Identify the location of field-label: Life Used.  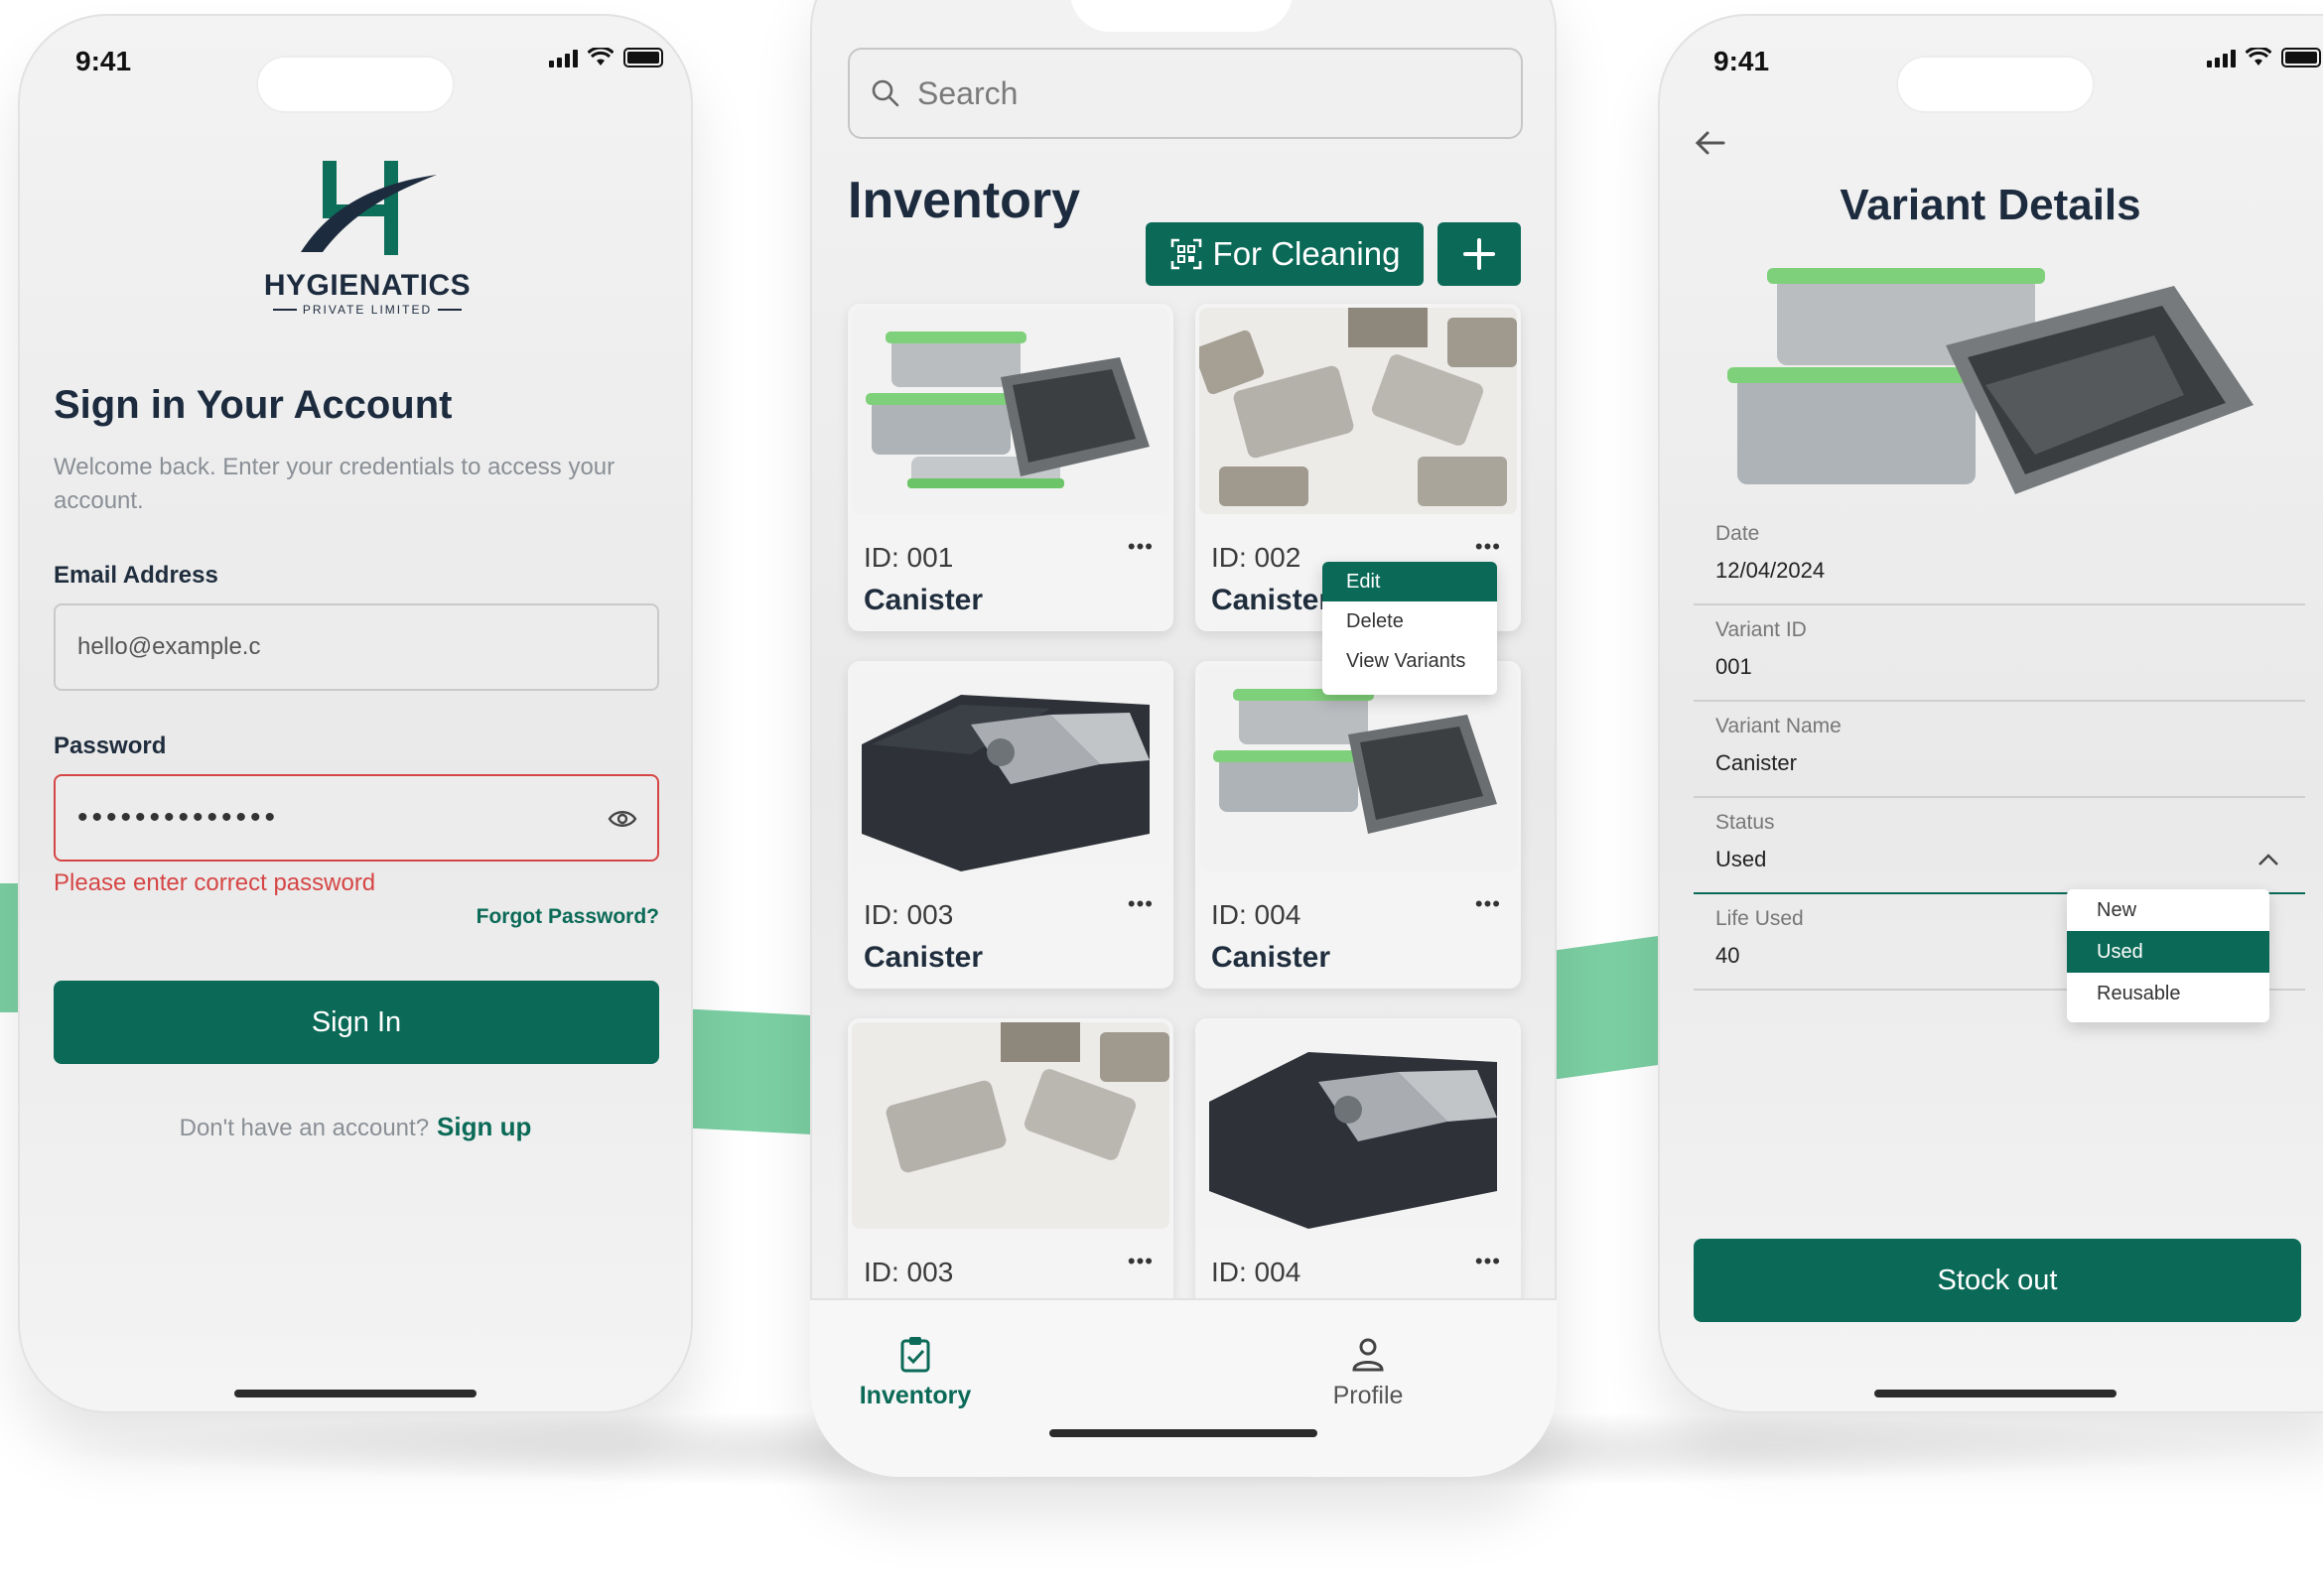
(1759, 918).